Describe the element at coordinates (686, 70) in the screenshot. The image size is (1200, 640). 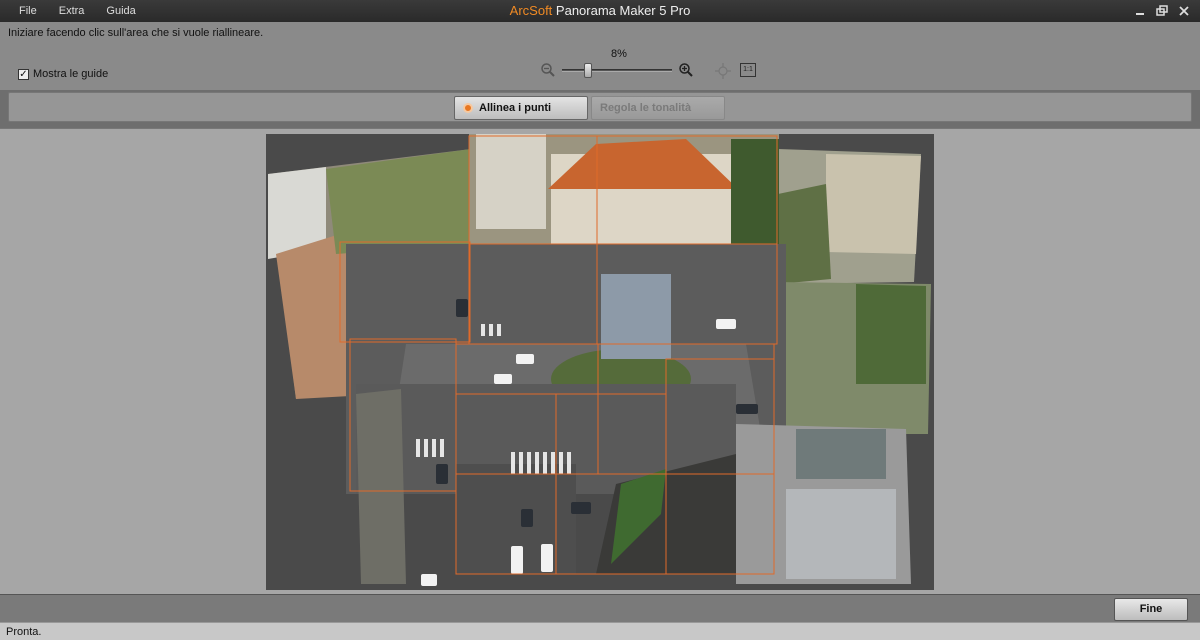
I see `zoom-in-icon` at that location.